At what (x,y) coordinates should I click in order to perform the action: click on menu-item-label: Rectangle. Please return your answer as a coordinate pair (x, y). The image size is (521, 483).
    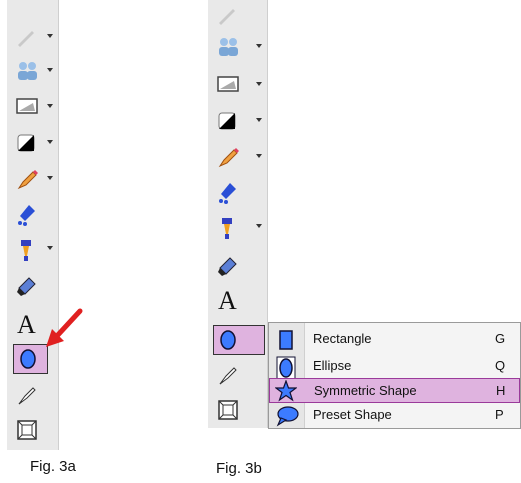
    Looking at the image, I should click on (342, 338).